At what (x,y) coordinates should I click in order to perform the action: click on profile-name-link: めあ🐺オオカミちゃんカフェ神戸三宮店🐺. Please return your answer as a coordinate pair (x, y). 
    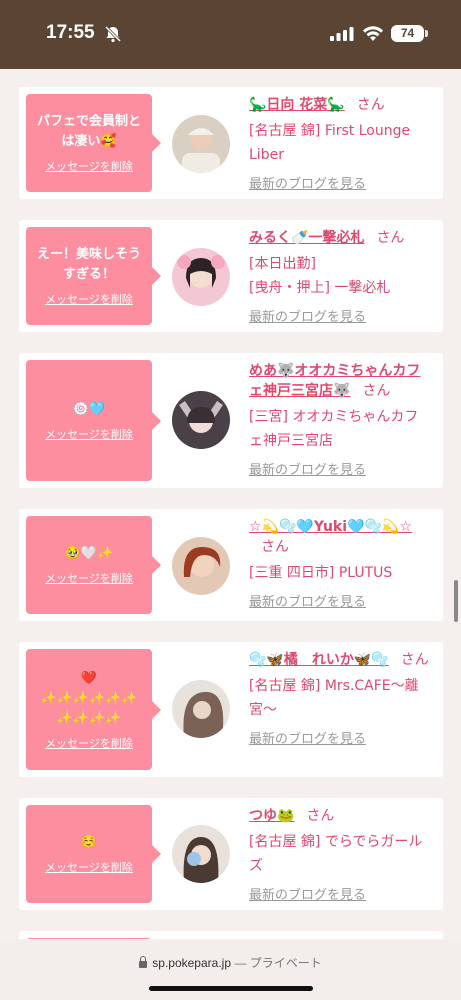
    Looking at the image, I should click on (334, 381).